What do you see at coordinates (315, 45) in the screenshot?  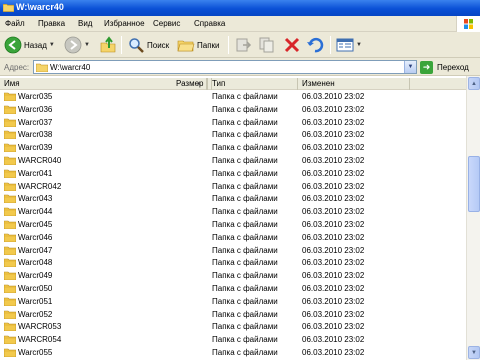 I see `undo-button` at bounding box center [315, 45].